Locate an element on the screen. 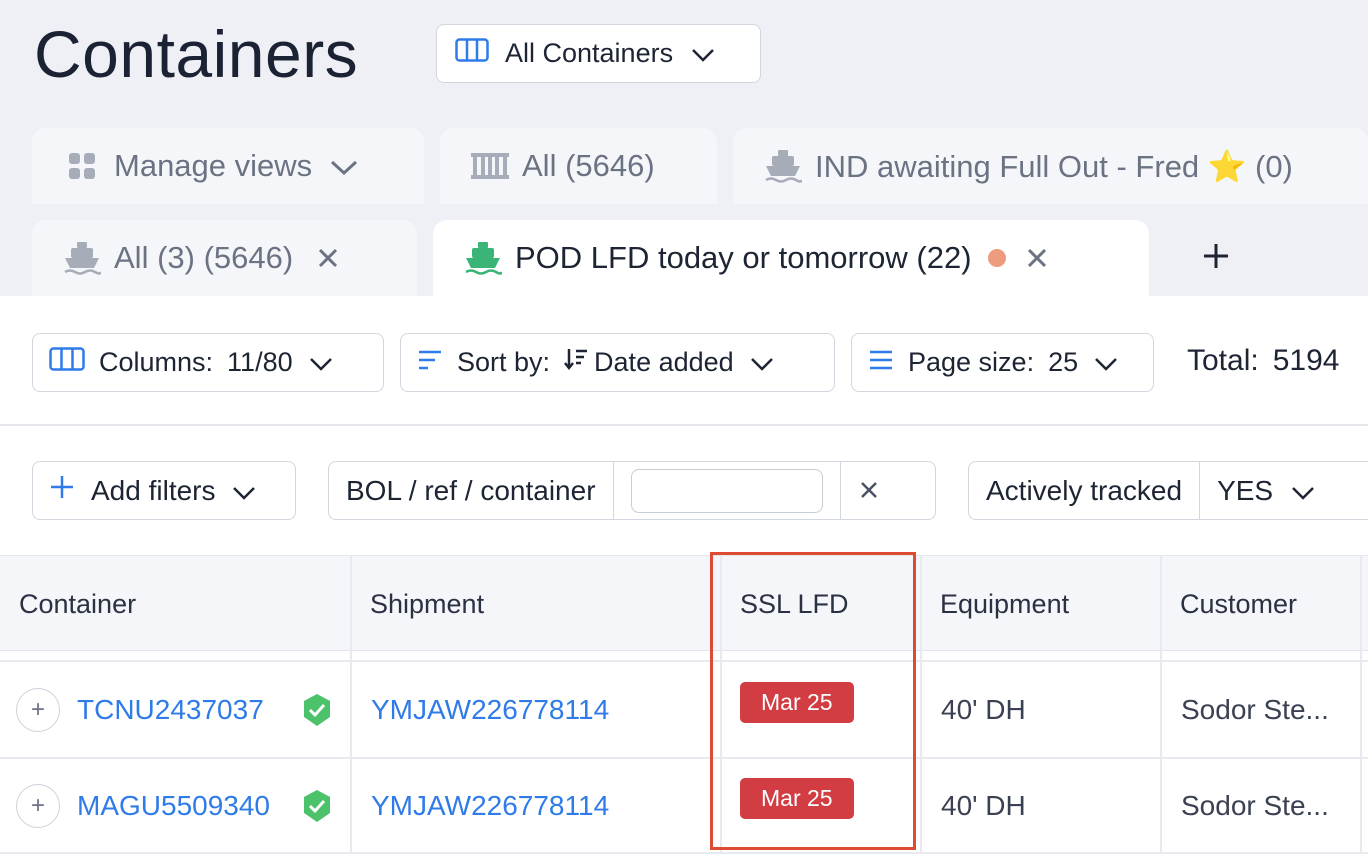  add-filters-button: Add filters is located at coordinates (164, 490).